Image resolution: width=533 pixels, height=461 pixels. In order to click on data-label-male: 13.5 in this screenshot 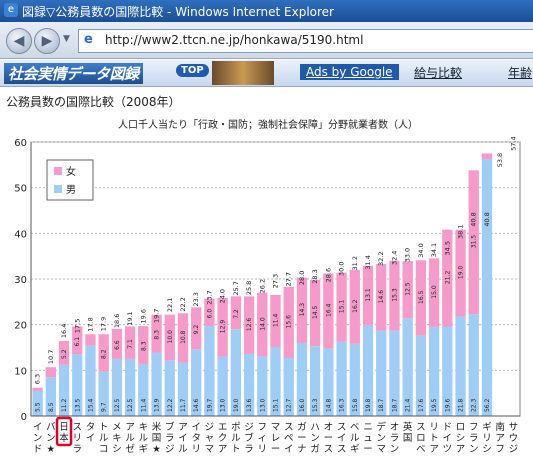, I will do `click(77, 405)`.